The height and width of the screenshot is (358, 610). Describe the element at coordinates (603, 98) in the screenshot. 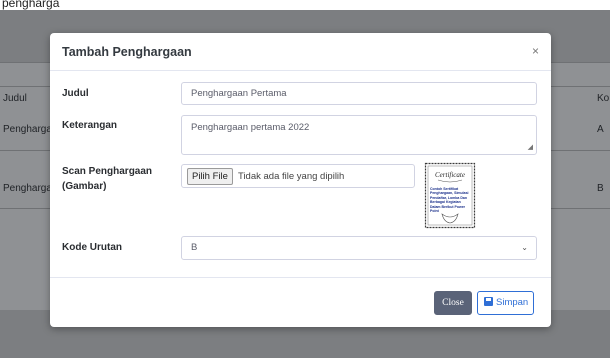

I see `column-header-kode: Ko` at that location.